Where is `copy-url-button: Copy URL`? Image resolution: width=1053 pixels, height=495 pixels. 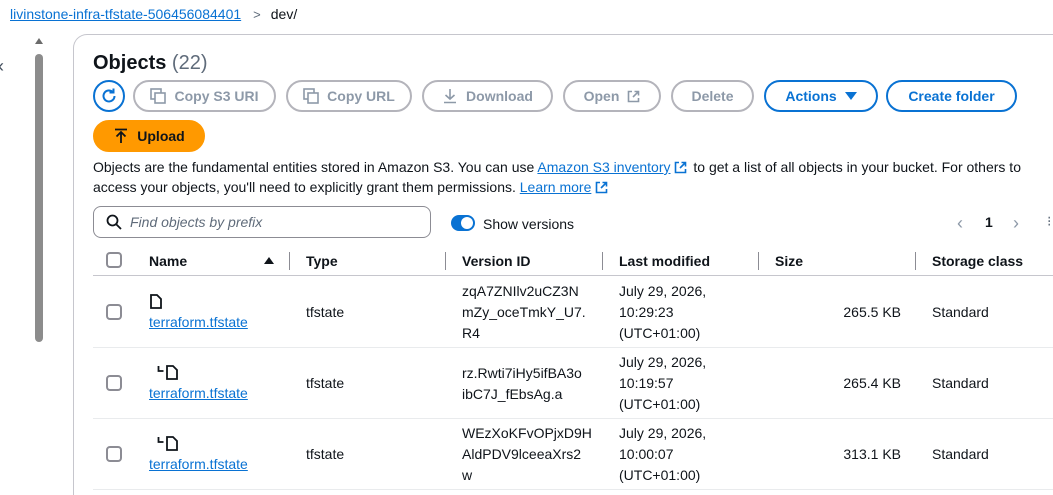 copy-url-button: Copy URL is located at coordinates (349, 96).